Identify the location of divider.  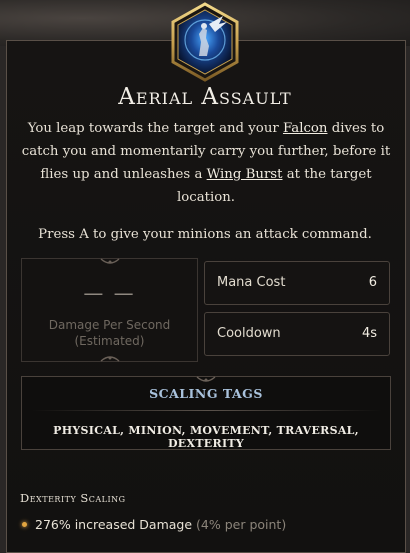
(207, 410).